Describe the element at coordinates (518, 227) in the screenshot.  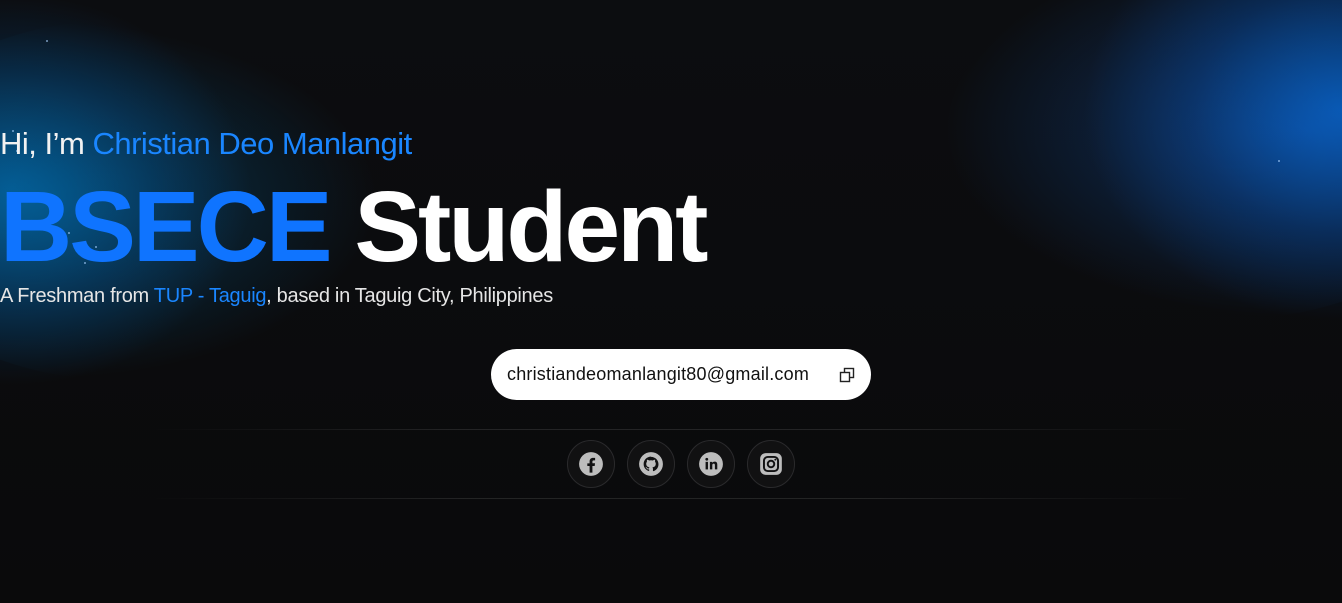
I see `headline-rest: Student` at that location.